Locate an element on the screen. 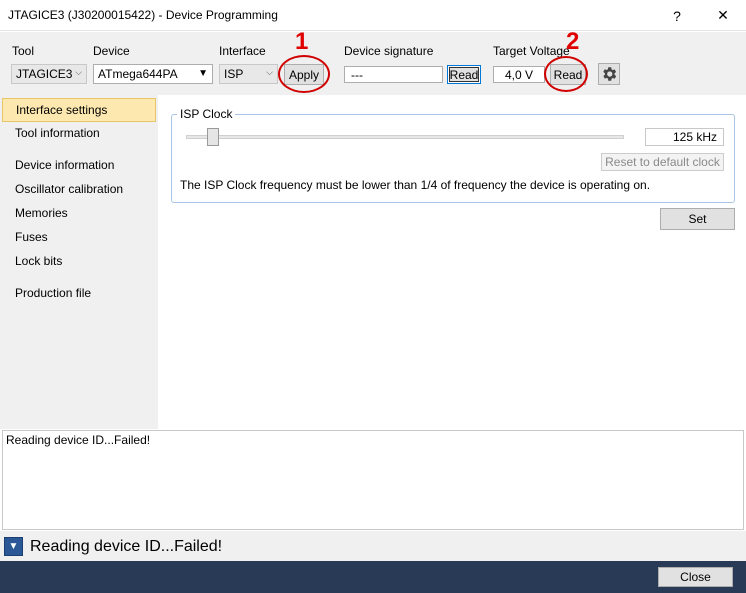 The height and width of the screenshot is (593, 746). close-button: Close is located at coordinates (695, 577).